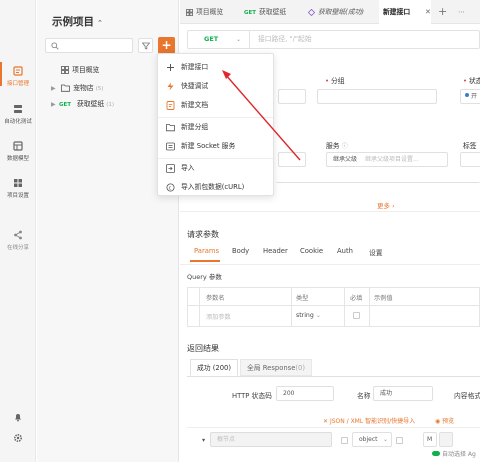 The image size is (480, 462). What do you see at coordinates (170, 128) in the screenshot?
I see `new-folder-icon` at bounding box center [170, 128].